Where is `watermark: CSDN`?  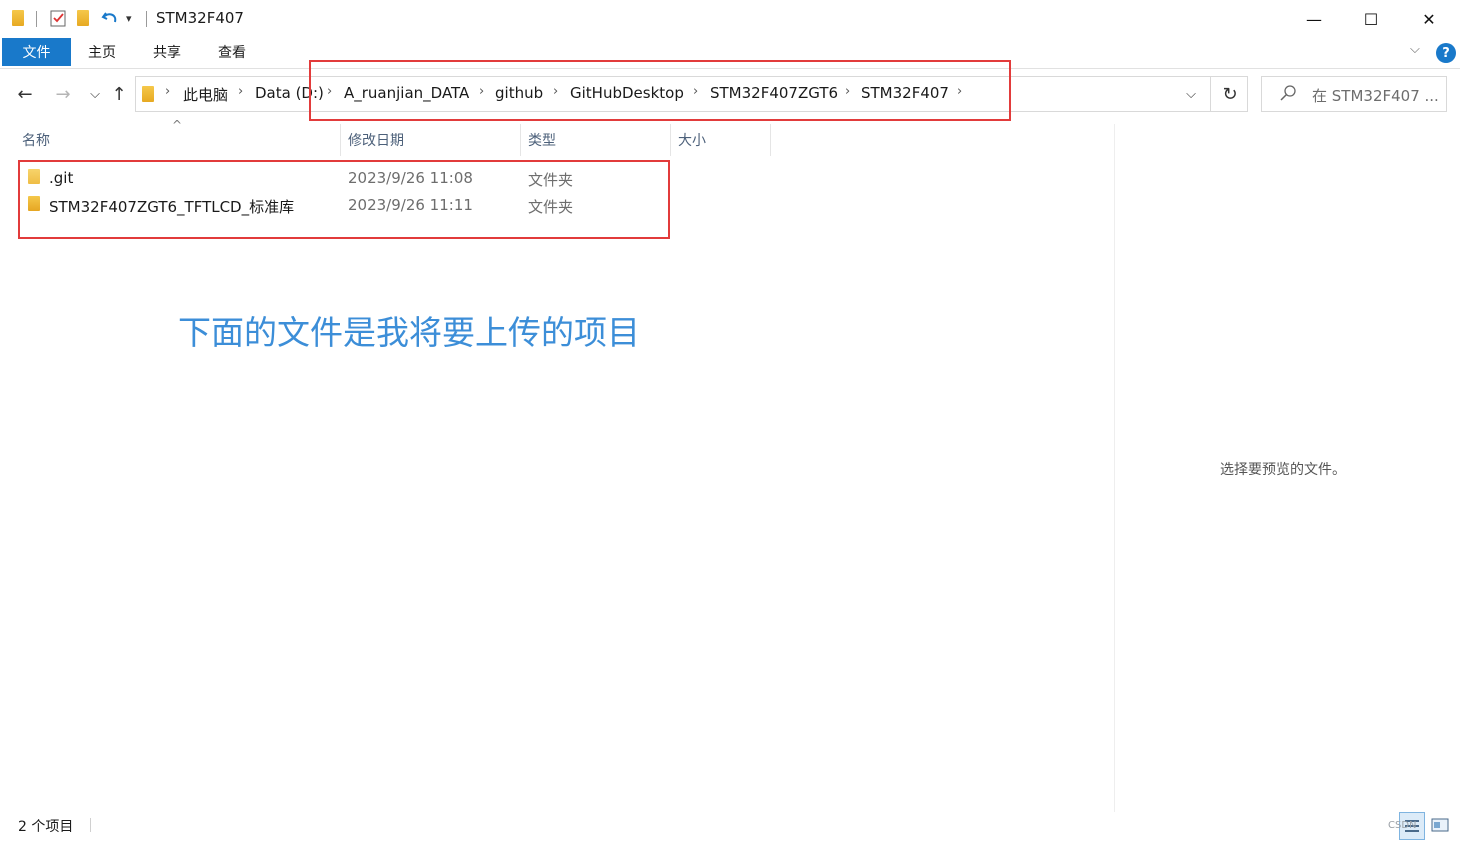
watermark: CSDN is located at coordinates (1402, 825).